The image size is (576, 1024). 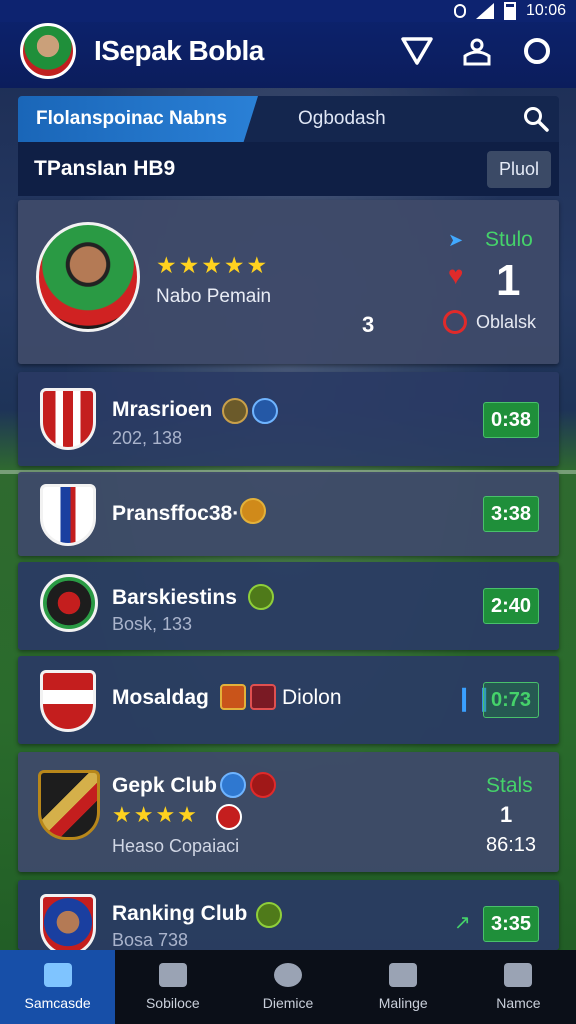 What do you see at coordinates (48, 51) in the screenshot?
I see `avatar` at bounding box center [48, 51].